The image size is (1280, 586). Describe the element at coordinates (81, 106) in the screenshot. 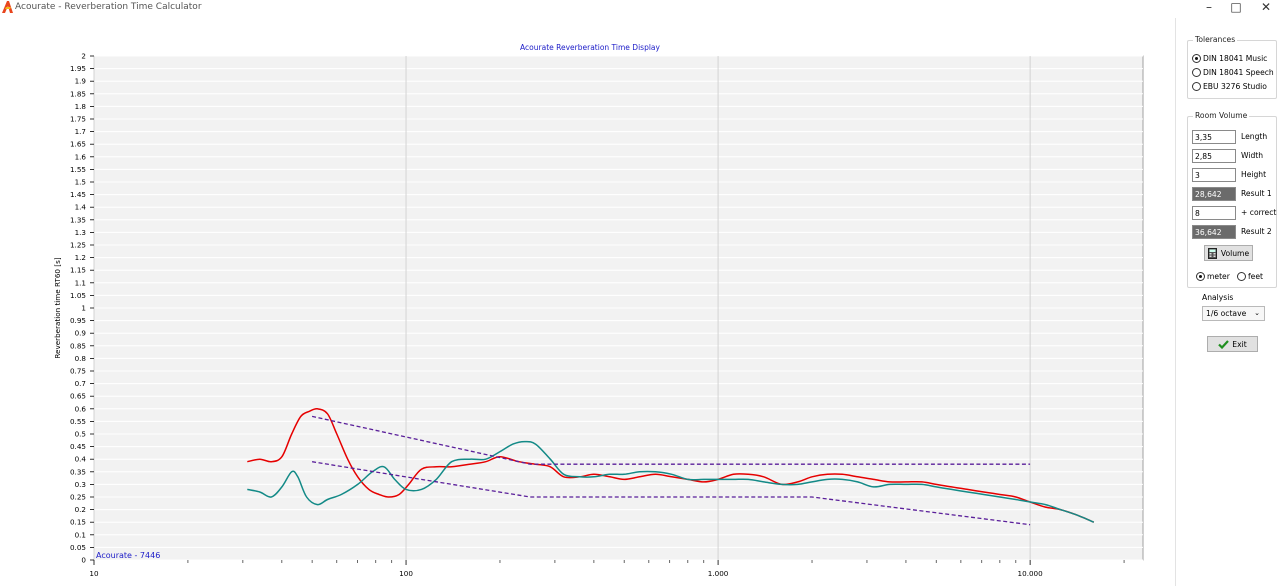

I see `y-tick-label: 1.8` at that location.